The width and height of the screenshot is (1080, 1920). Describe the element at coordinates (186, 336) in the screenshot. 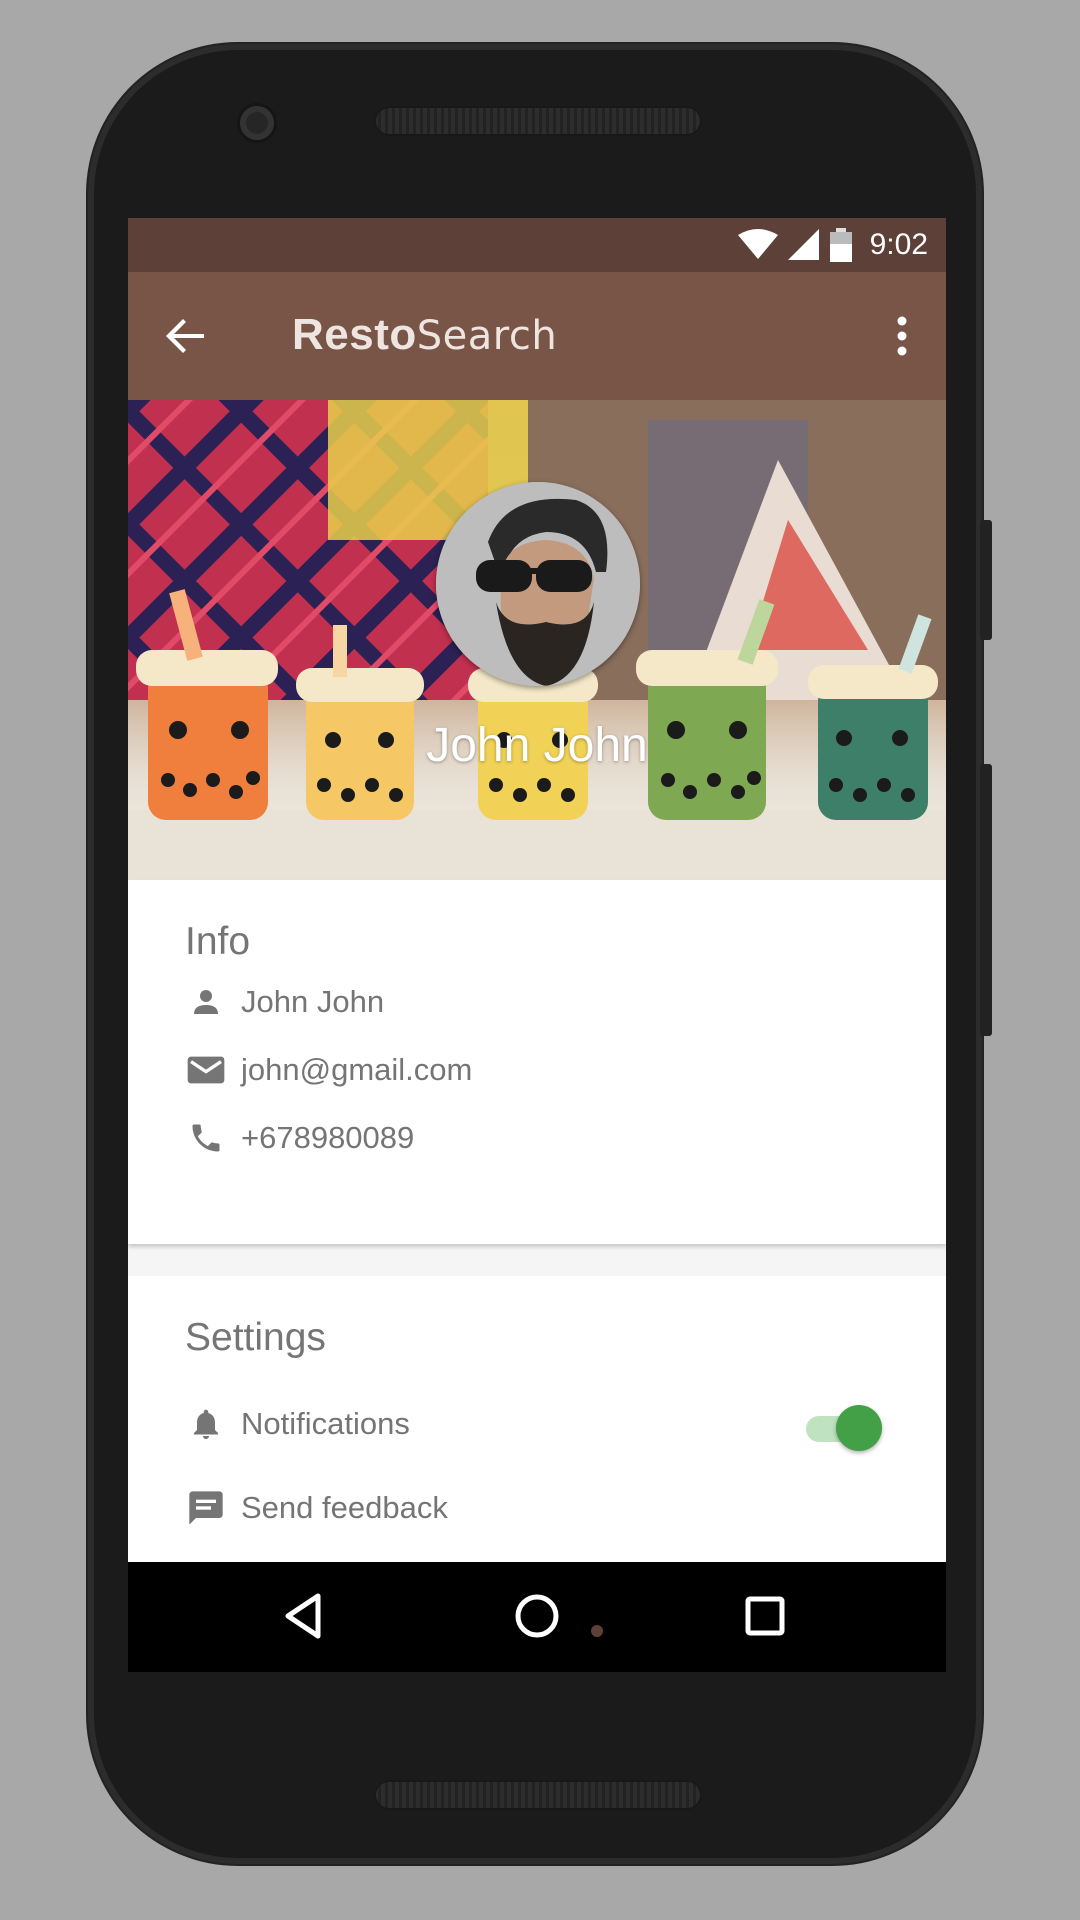

I see `arrow-back-icon` at that location.